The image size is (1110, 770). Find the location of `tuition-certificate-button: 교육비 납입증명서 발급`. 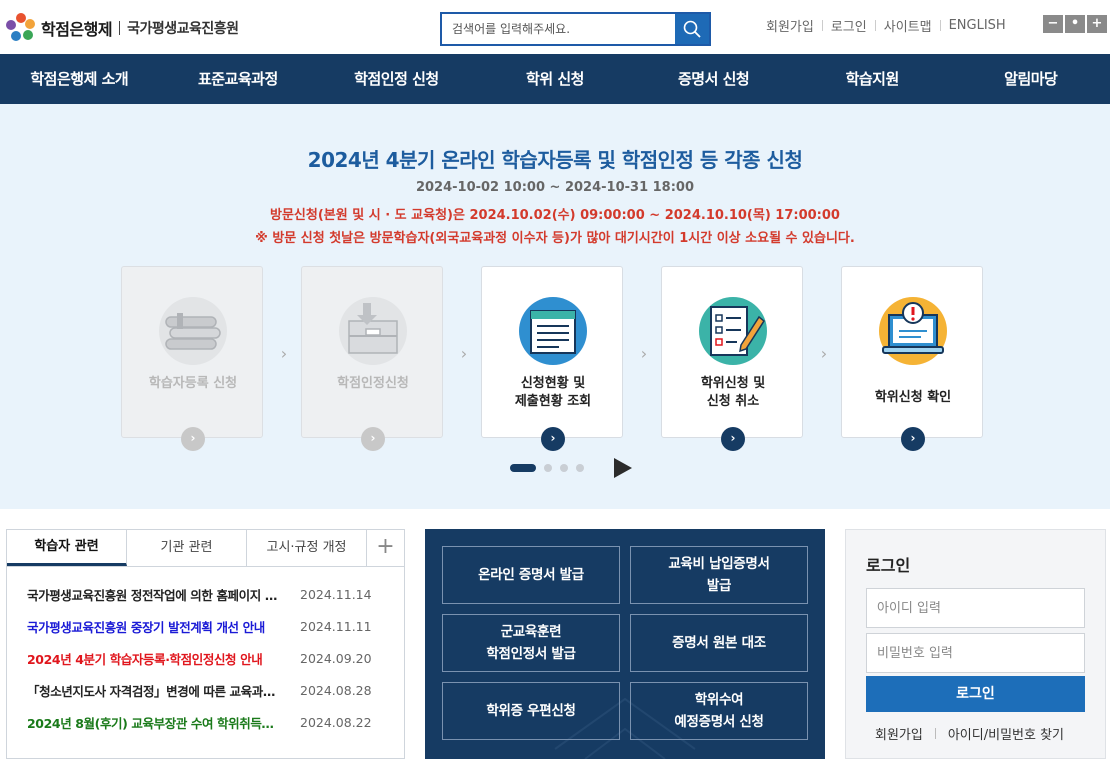

tuition-certificate-button: 교육비 납입증명서 발급 is located at coordinates (719, 575).